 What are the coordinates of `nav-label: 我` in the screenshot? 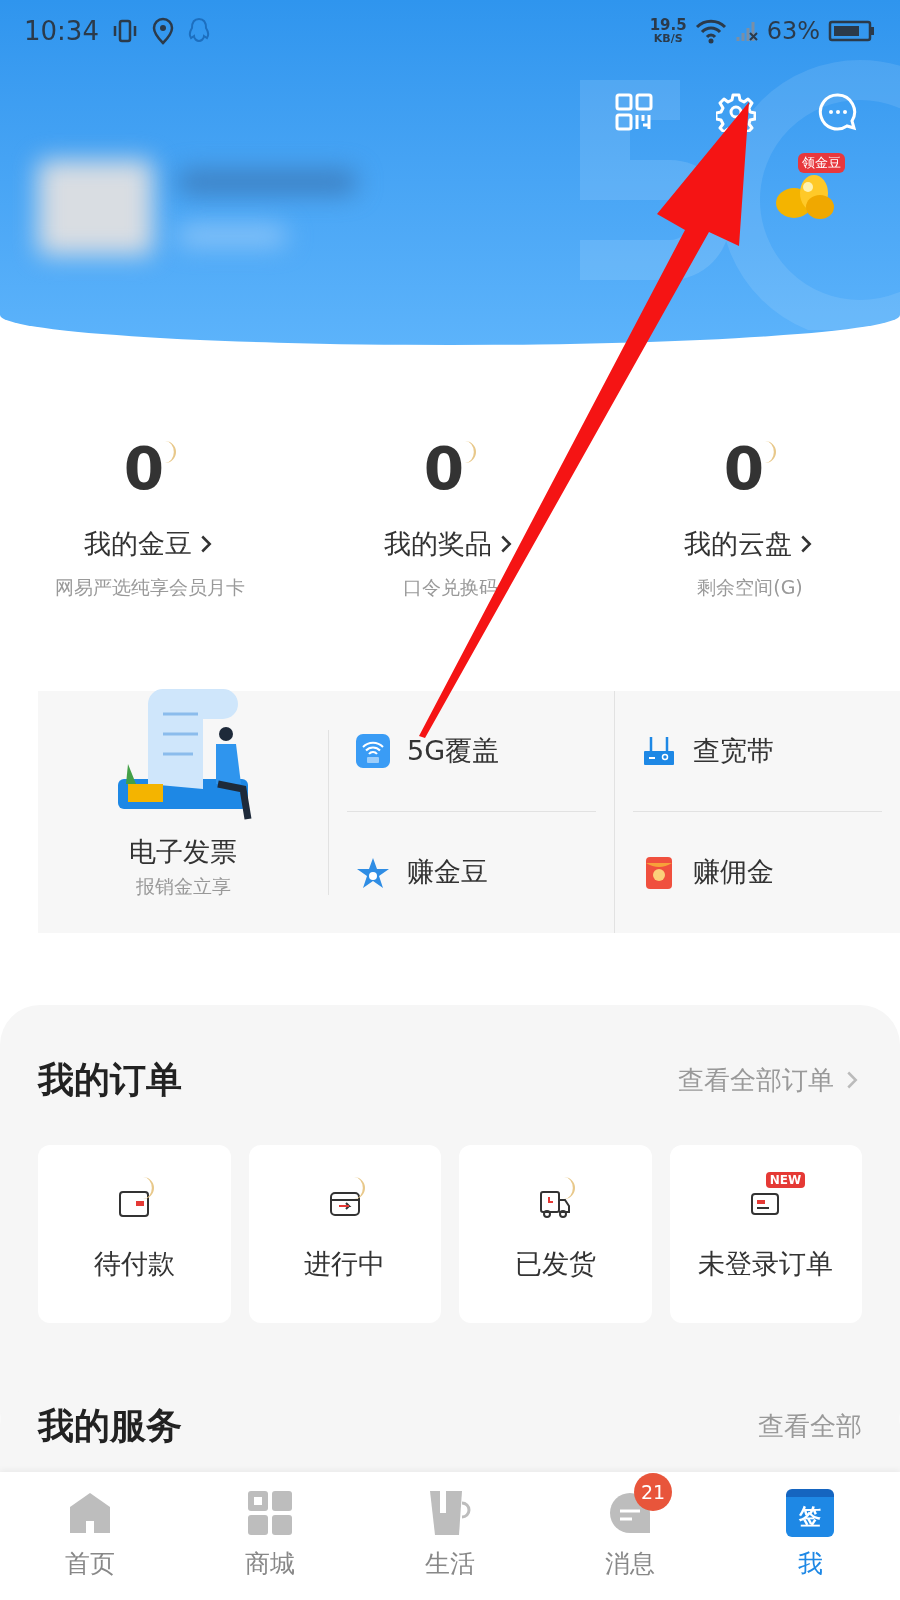 It's located at (810, 1564).